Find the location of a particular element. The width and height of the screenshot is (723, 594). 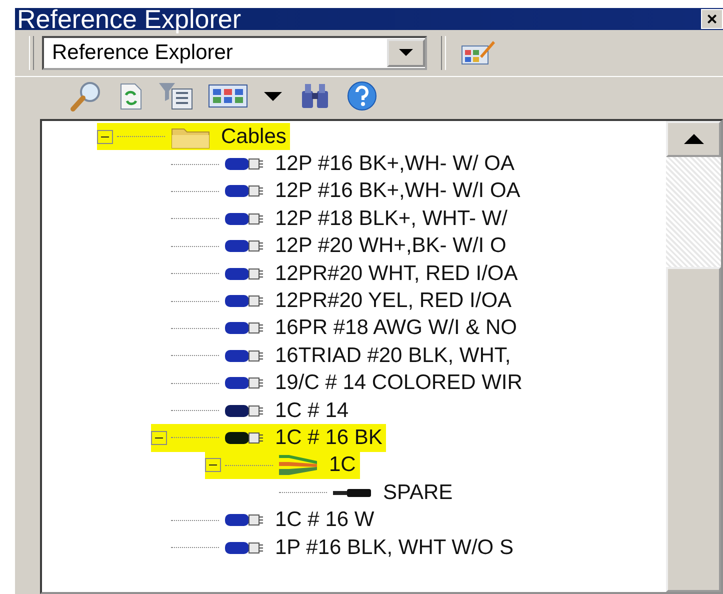

scroll-up-button is located at coordinates (693, 139).